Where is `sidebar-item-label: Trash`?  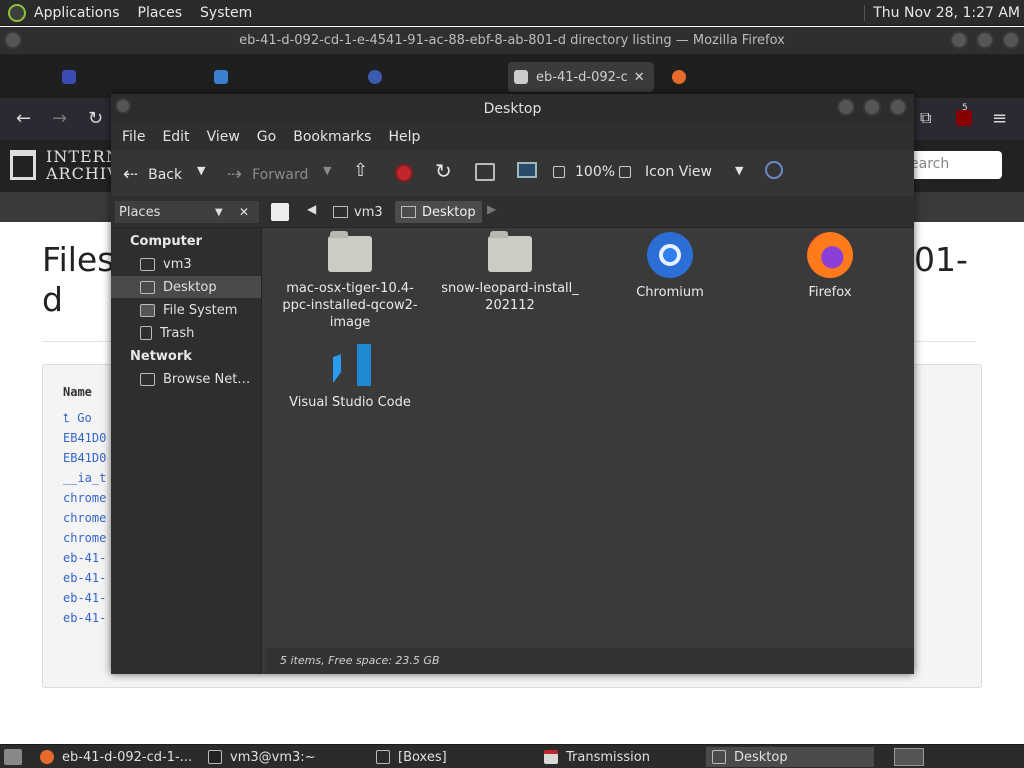 sidebar-item-label: Trash is located at coordinates (177, 333).